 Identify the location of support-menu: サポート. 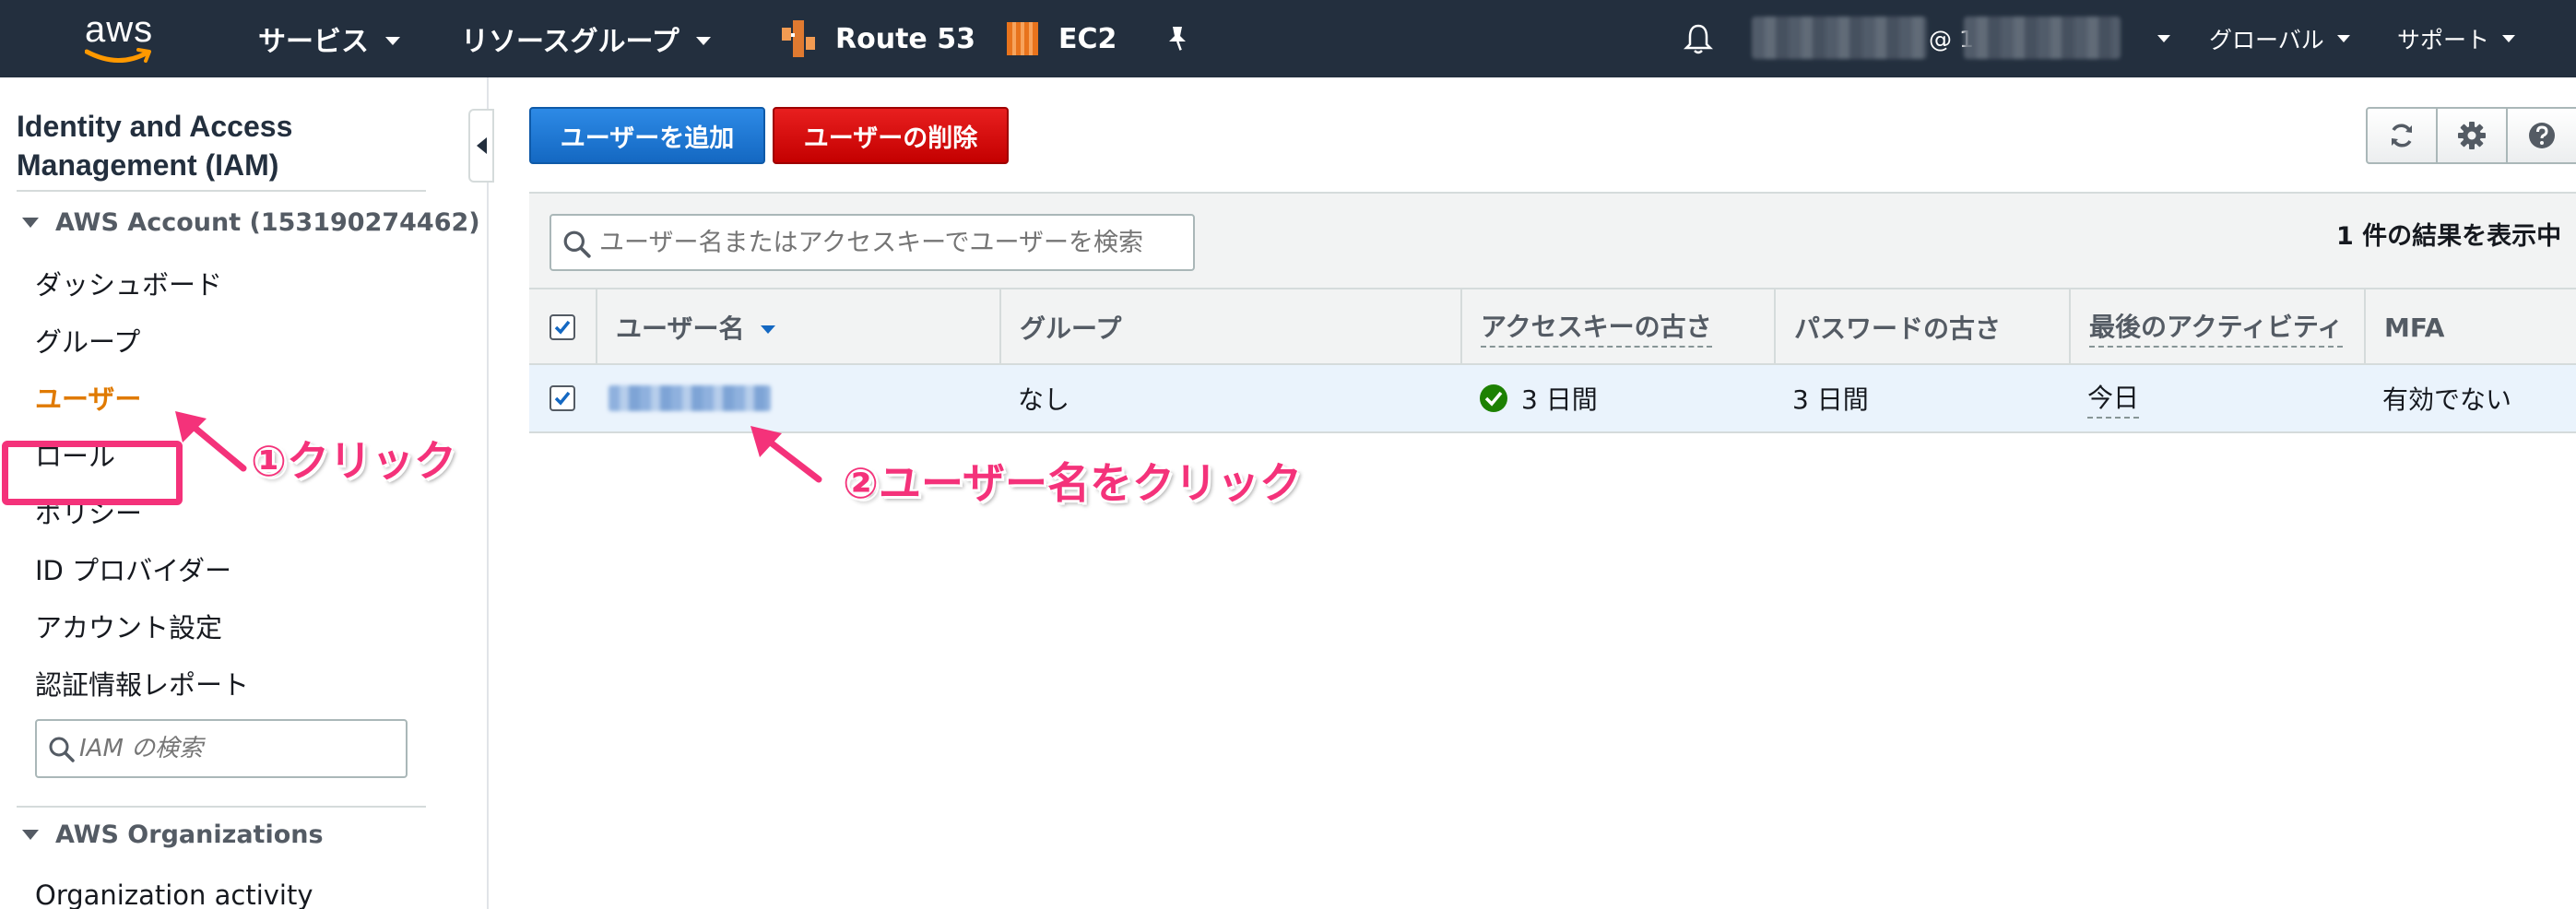
(2456, 38).